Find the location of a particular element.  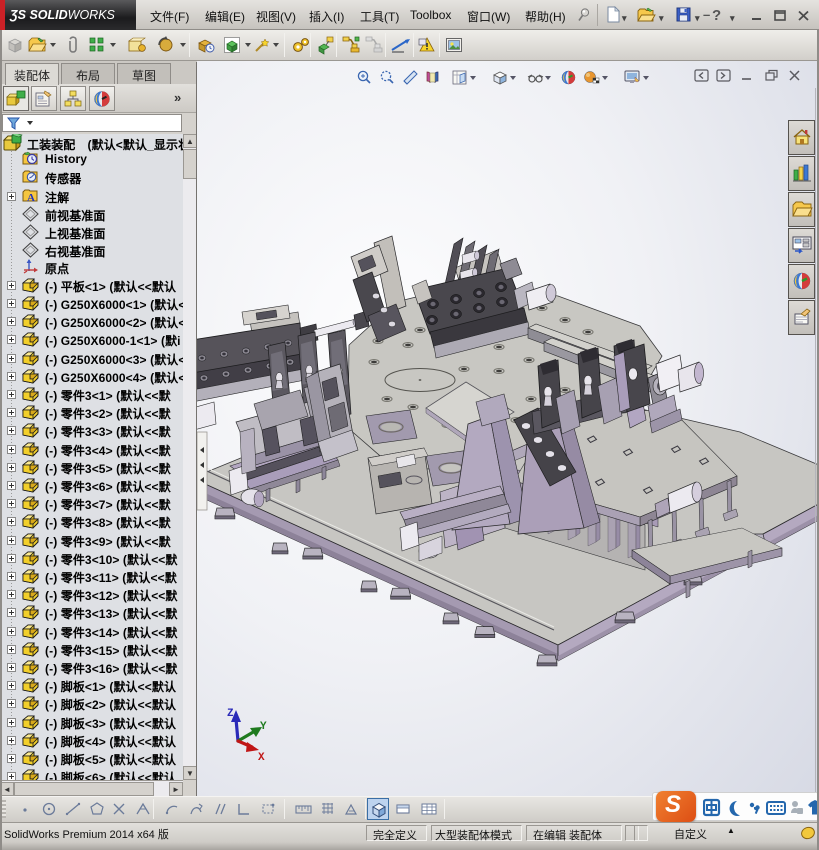

svg-text: A is located at coordinates (31, 197).